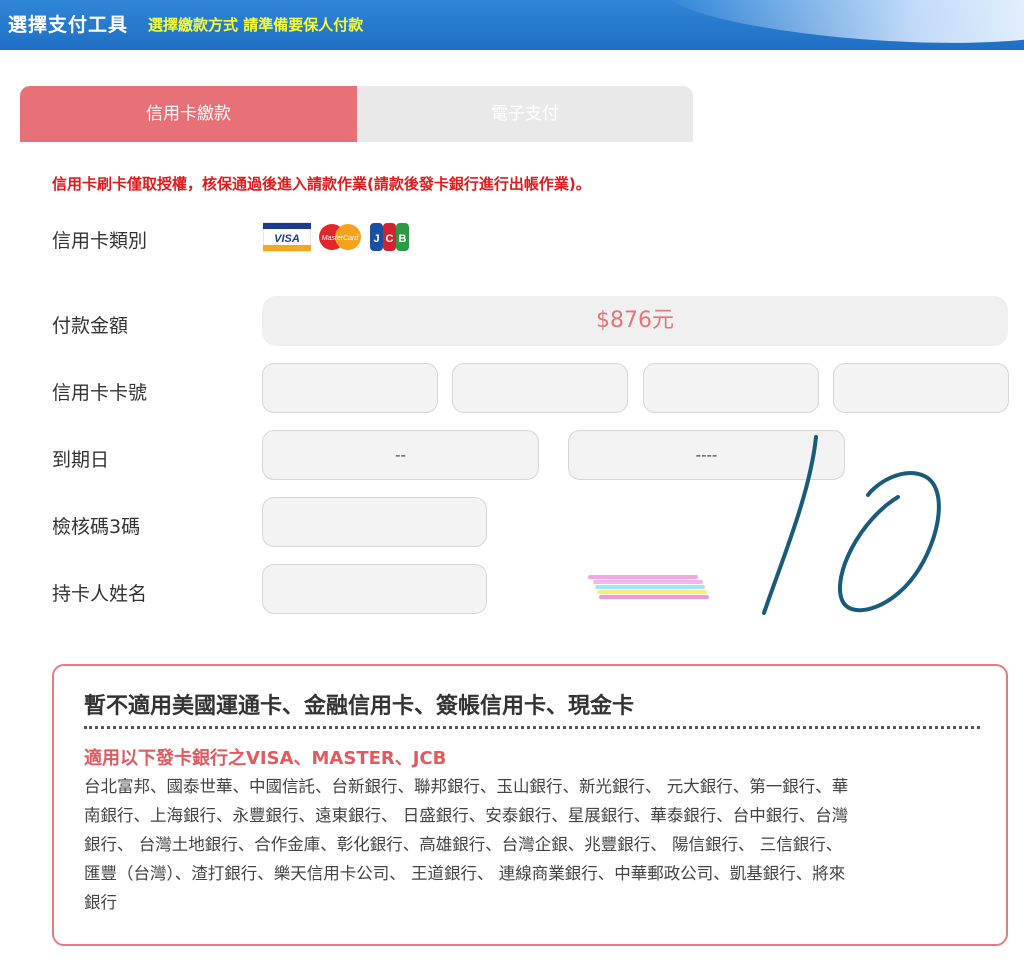  I want to click on handwritten-annotation, so click(851, 525).